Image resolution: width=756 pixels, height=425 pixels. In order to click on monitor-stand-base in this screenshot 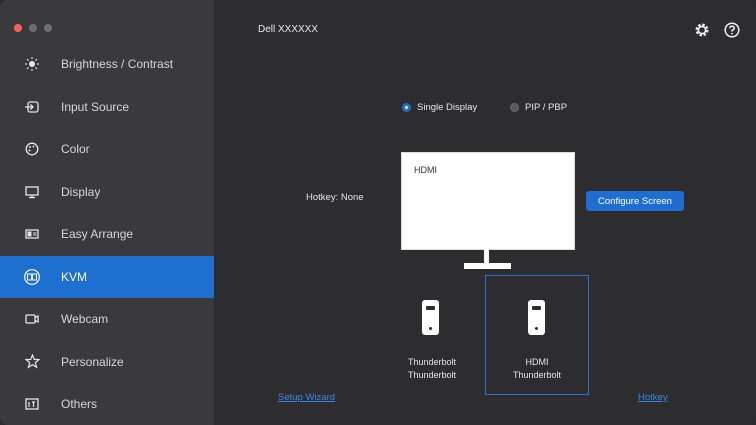, I will do `click(487, 266)`.